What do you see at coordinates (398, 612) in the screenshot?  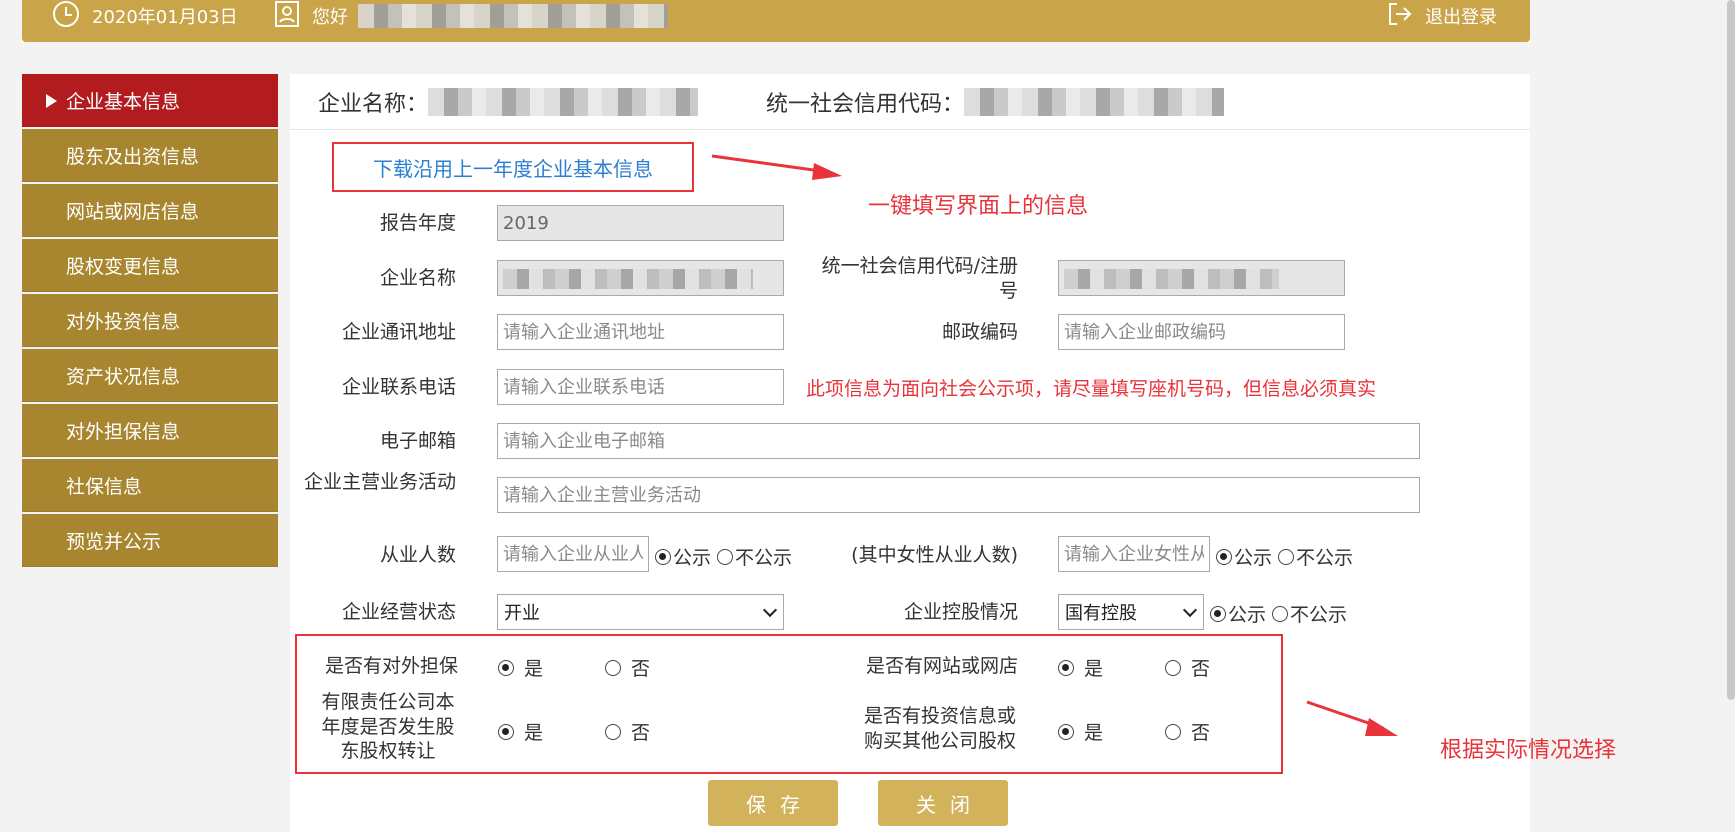 I see `status-label: 企业经营状态` at bounding box center [398, 612].